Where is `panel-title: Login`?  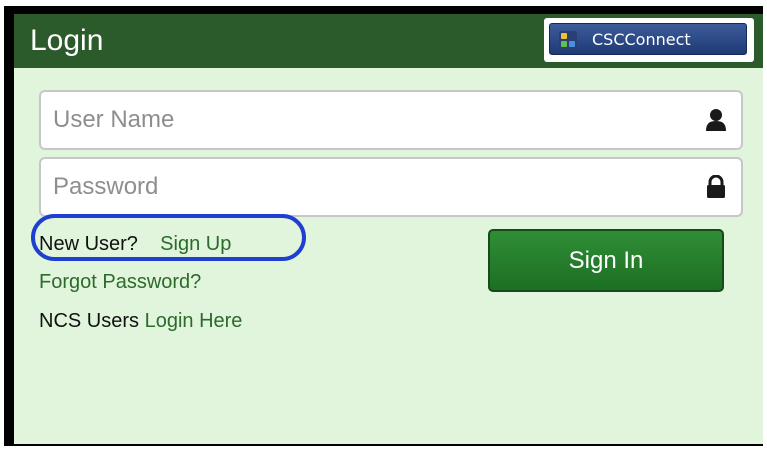 panel-title: Login is located at coordinates (67, 40).